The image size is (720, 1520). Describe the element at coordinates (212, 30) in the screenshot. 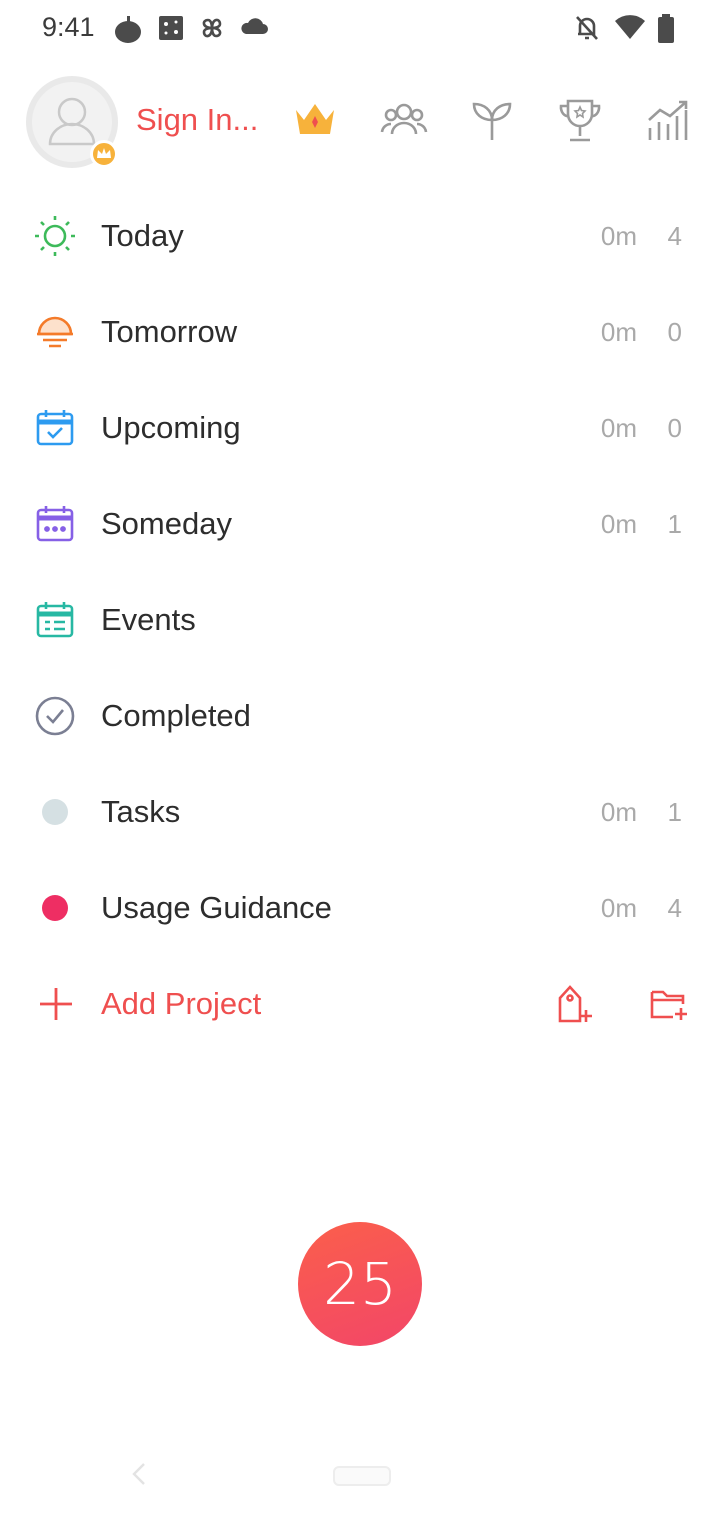

I see `pinwheel-icon` at that location.